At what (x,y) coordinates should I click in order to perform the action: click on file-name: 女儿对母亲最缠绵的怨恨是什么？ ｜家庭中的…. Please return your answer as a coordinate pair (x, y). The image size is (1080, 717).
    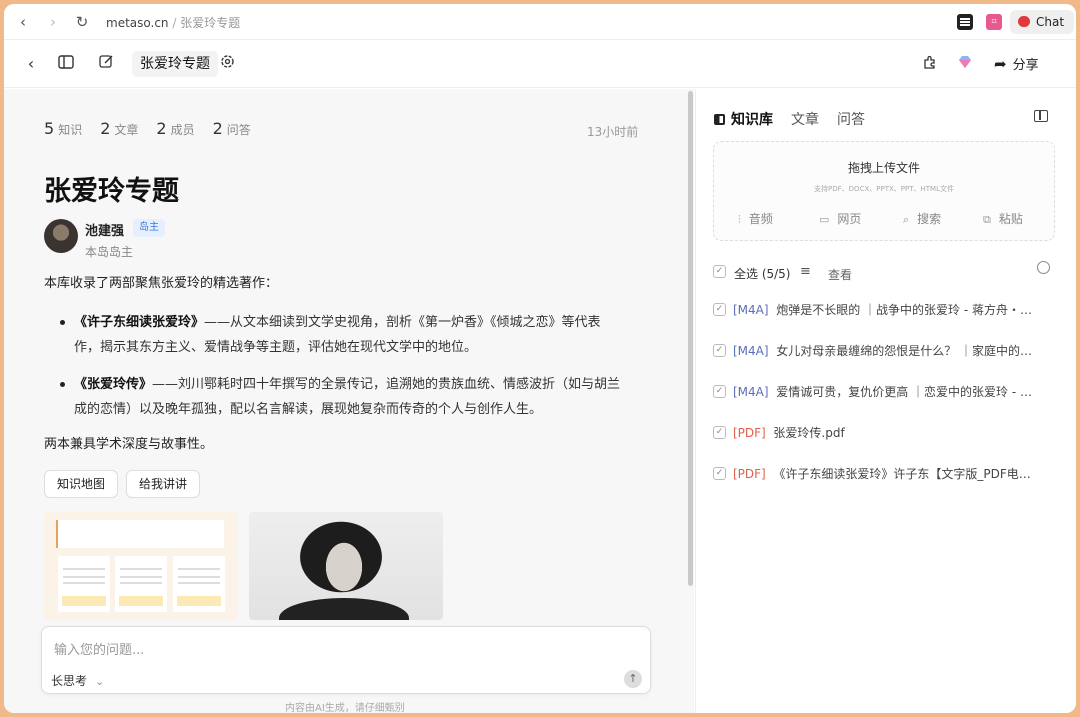
    Looking at the image, I should click on (904, 351).